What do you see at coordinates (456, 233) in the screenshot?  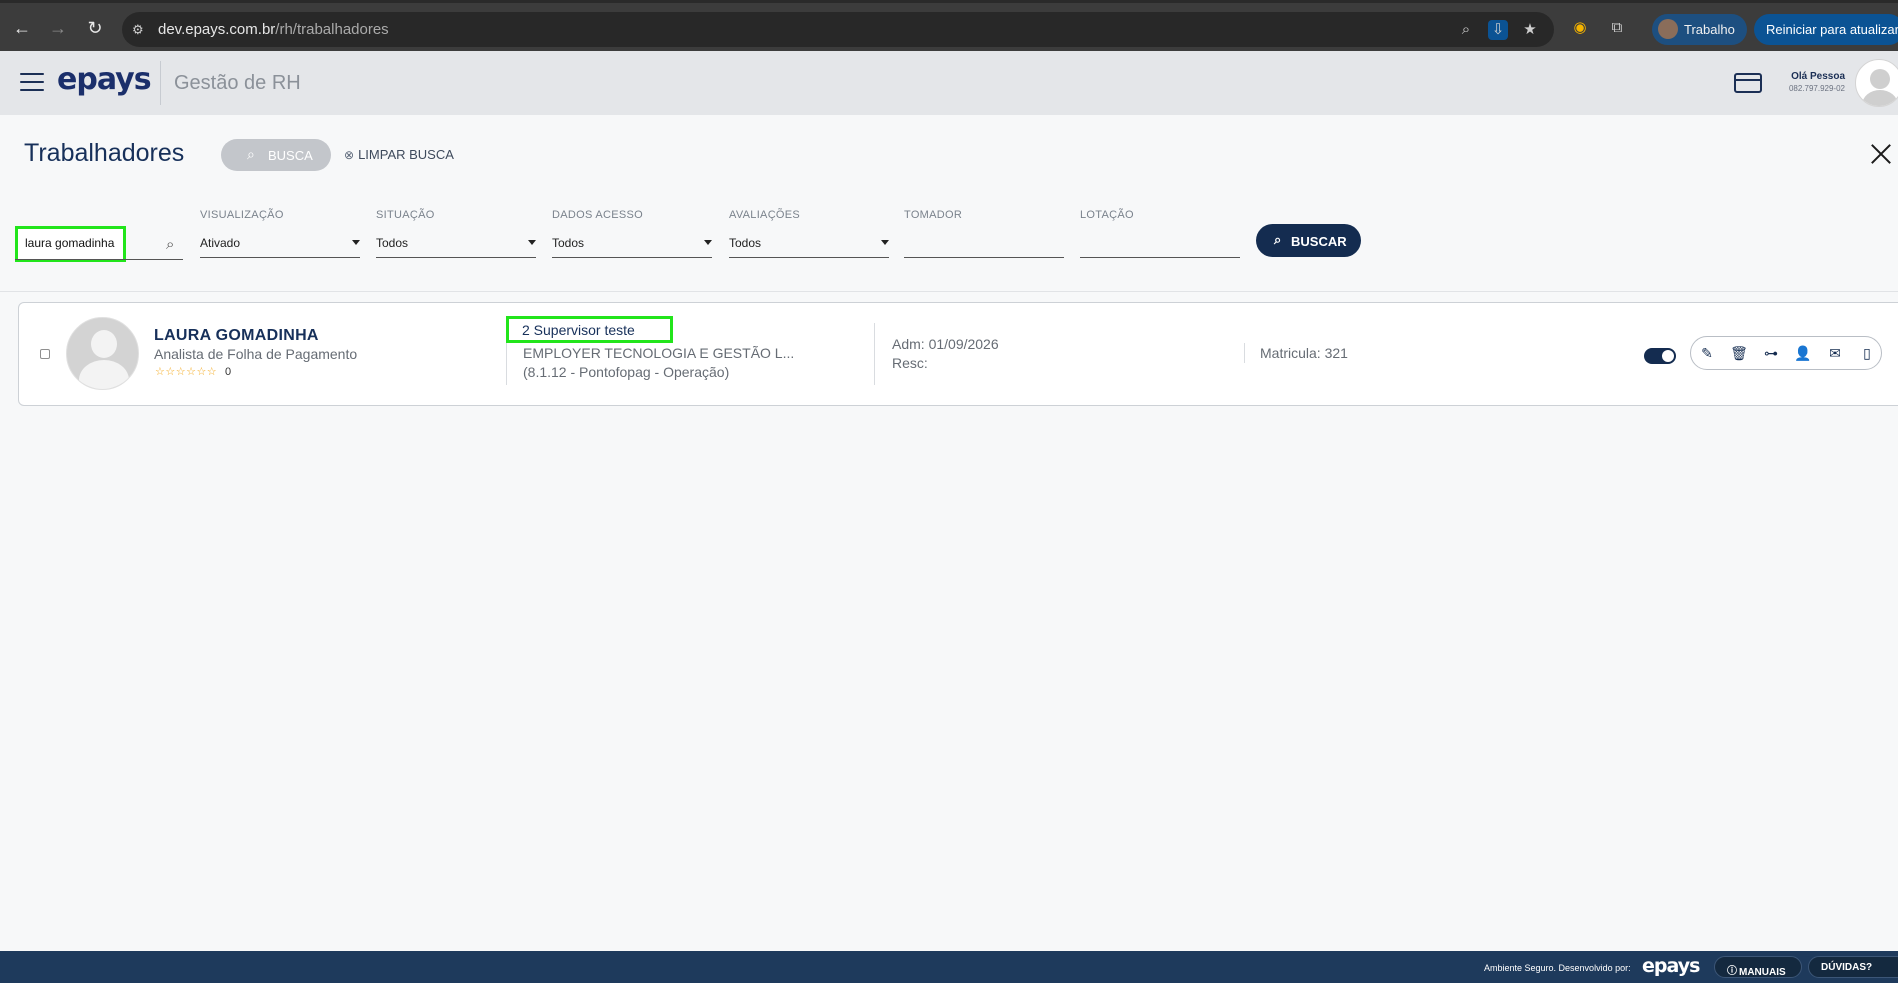 I see `filter-situacao: SITUAÇÃO Todos` at bounding box center [456, 233].